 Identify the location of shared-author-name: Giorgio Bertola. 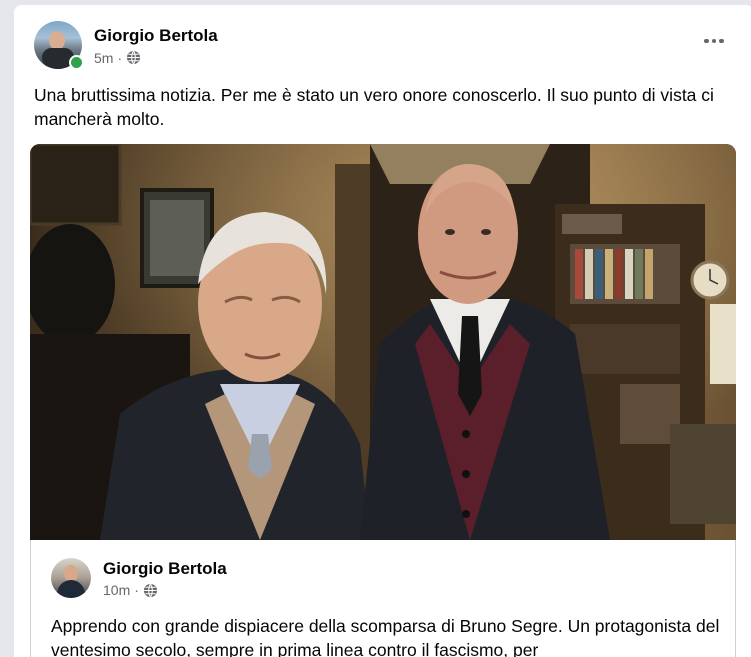
(165, 568).